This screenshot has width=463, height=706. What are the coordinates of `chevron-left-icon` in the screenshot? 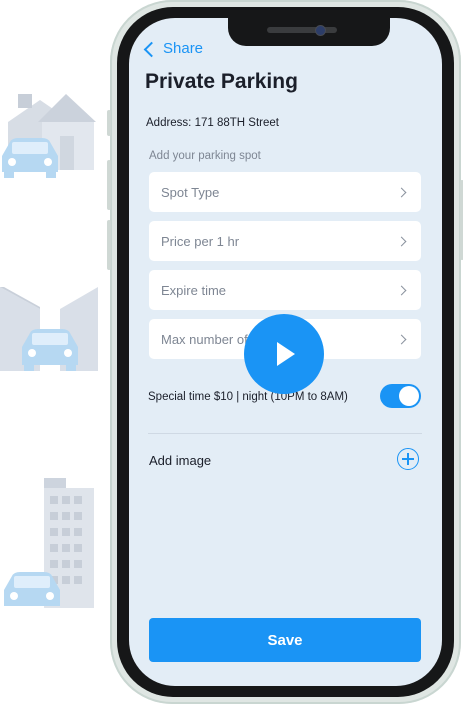 It's located at (151, 49).